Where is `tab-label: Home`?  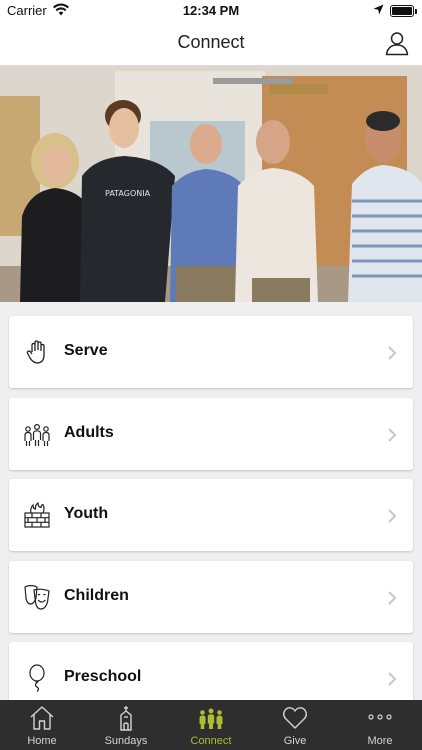 tab-label: Home is located at coordinates (42, 741).